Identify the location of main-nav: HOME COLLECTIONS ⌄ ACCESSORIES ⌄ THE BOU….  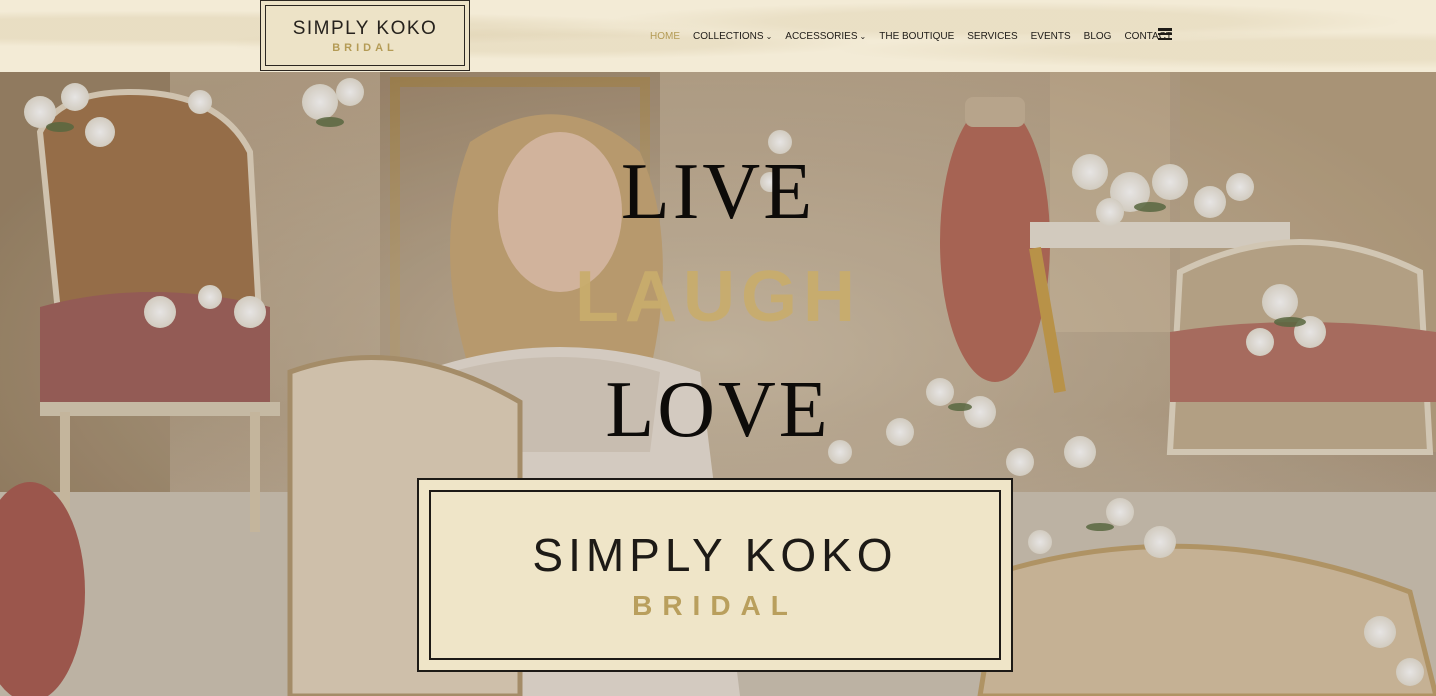
(917, 36).